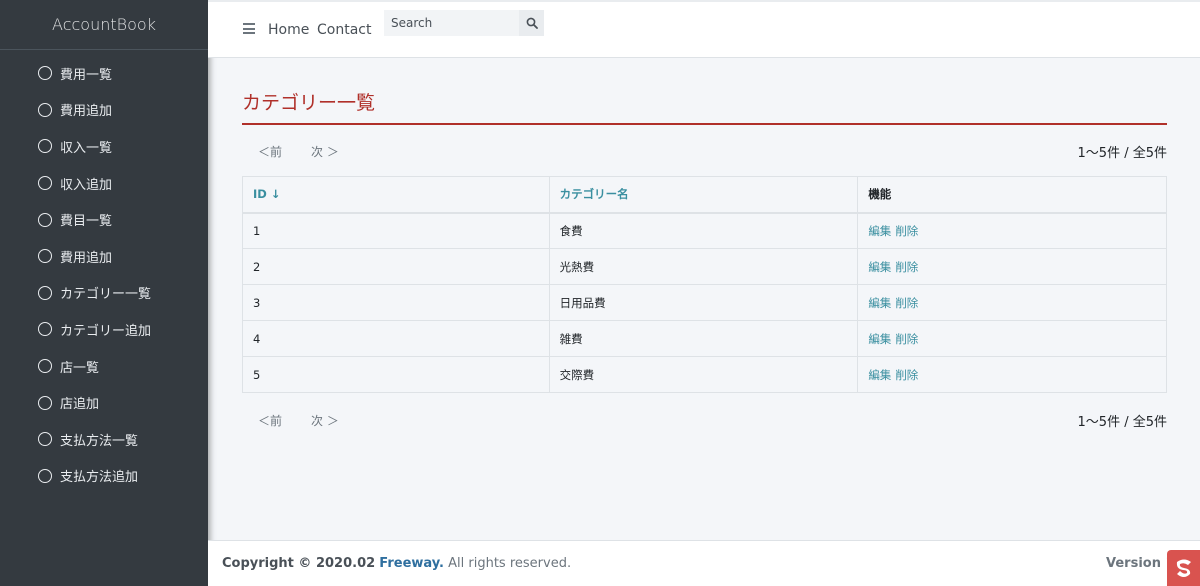 The width and height of the screenshot is (1200, 586). I want to click on copyright-text: Copyright © 2020.02, so click(299, 563).